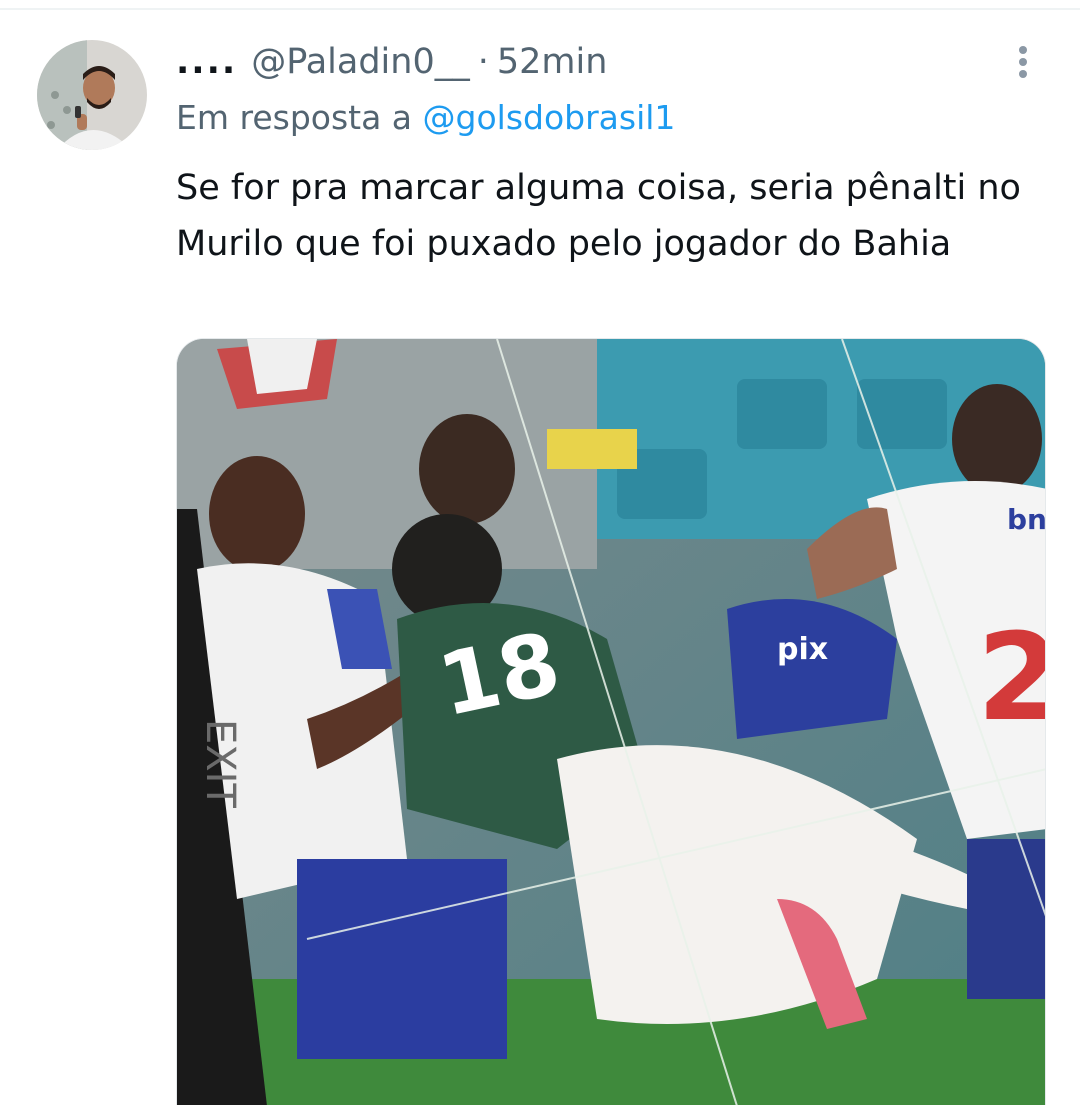 This screenshot has height=1105, width=1080. Describe the element at coordinates (360, 62) in the screenshot. I see `user-handle: @Paladin0__` at that location.